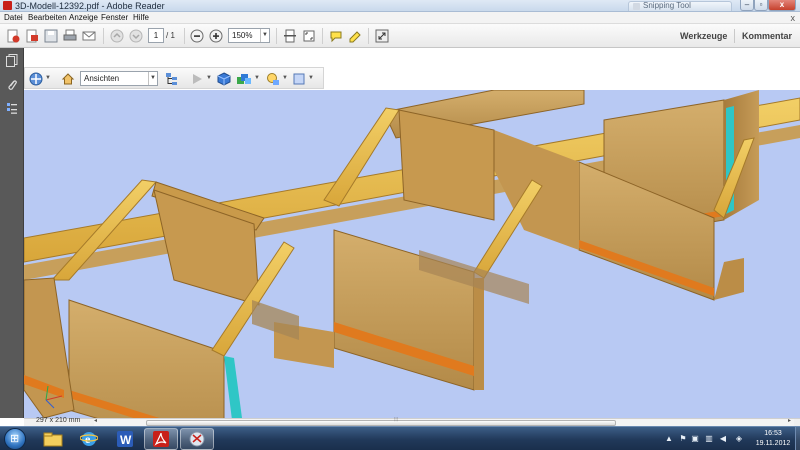 The height and width of the screenshot is (450, 800). I want to click on fit-width-button, so click(309, 36).